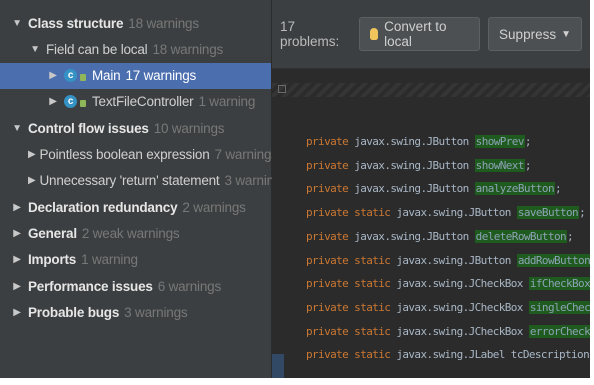 The image size is (594, 385). What do you see at coordinates (97, 49) in the screenshot?
I see `tree-node-label: Field can be local` at bounding box center [97, 49].